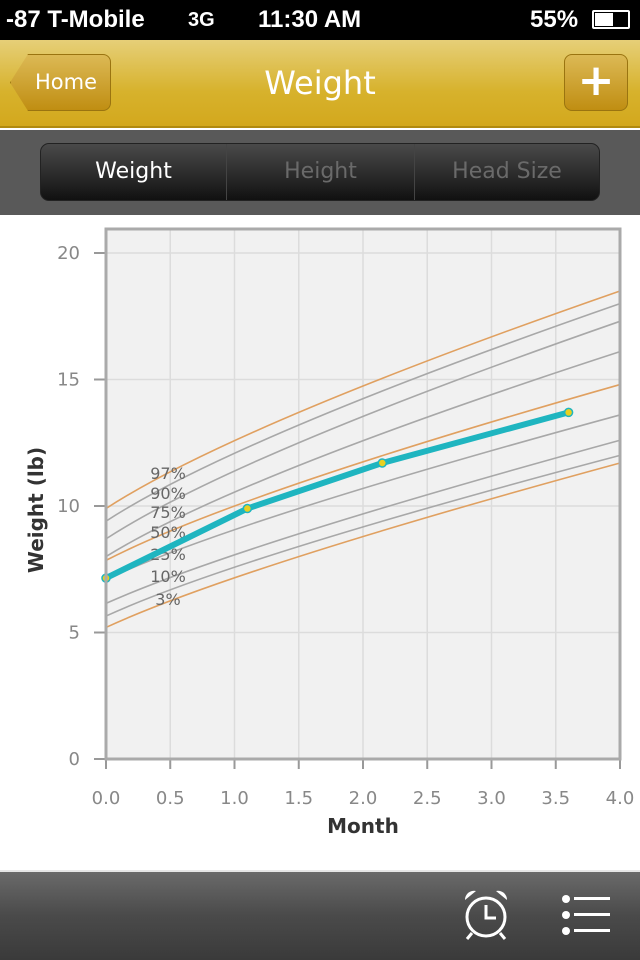 This screenshot has width=640, height=960. What do you see at coordinates (320, 916) in the screenshot?
I see `bottom-toolbar` at bounding box center [320, 916].